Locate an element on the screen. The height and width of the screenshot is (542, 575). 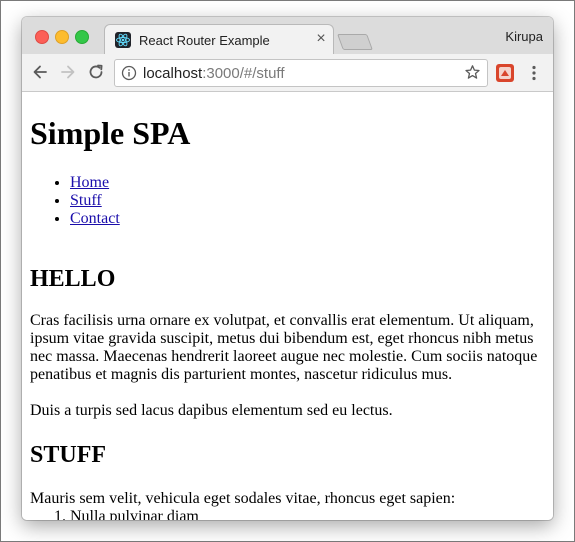
reload-icon is located at coordinates (96, 72).